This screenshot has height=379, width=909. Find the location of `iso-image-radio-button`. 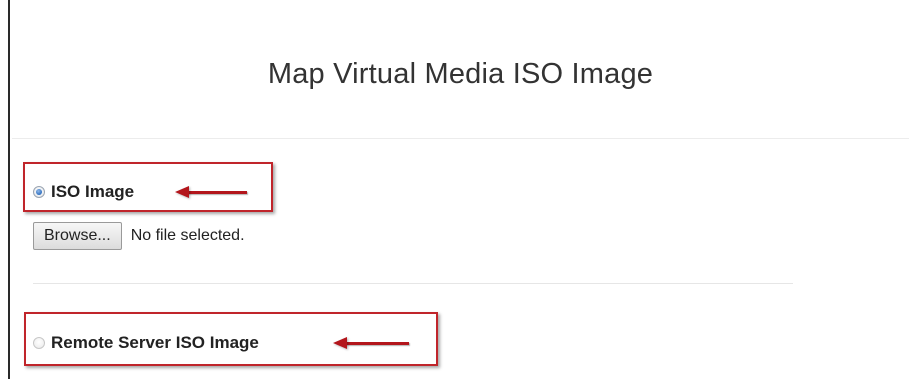

iso-image-radio-button is located at coordinates (39, 192).